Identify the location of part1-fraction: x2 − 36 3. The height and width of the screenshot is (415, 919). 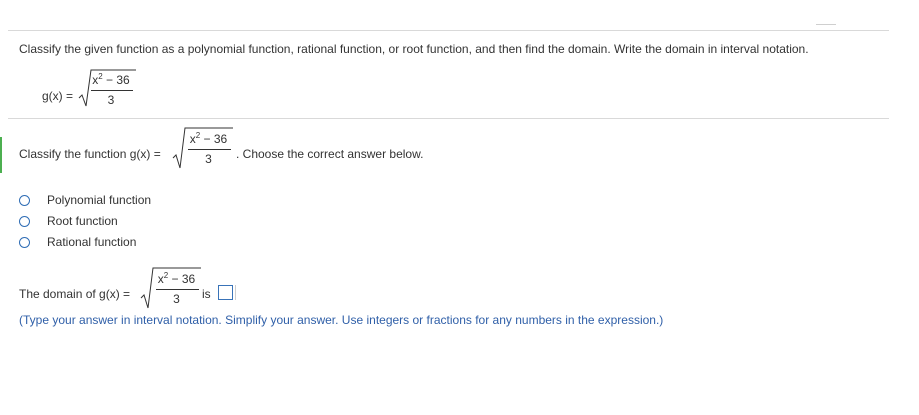
(208, 150).